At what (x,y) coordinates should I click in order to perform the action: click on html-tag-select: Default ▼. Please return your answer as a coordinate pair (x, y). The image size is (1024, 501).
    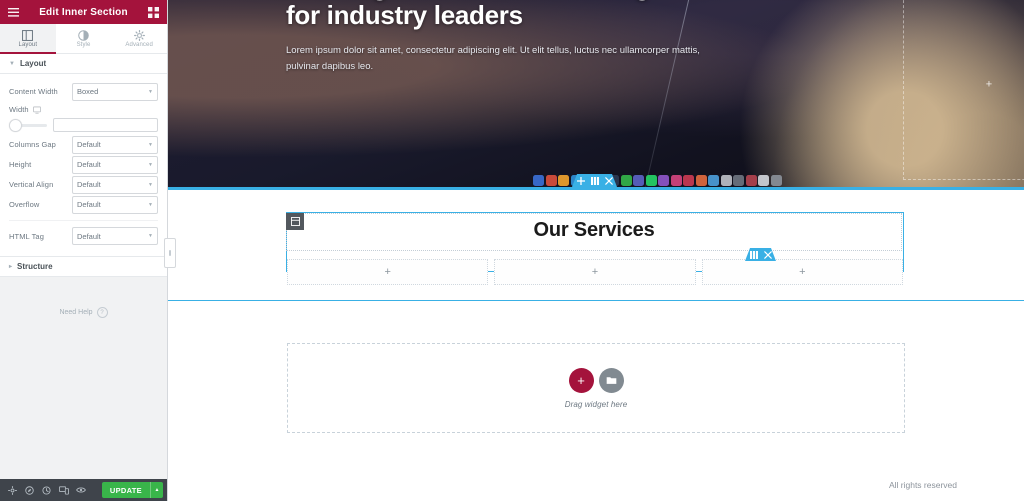
    Looking at the image, I should click on (115, 236).